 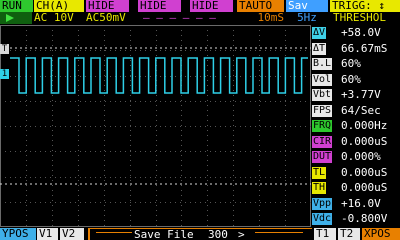 I want to click on v1-cursor-button: V1, so click(x=47, y=234).